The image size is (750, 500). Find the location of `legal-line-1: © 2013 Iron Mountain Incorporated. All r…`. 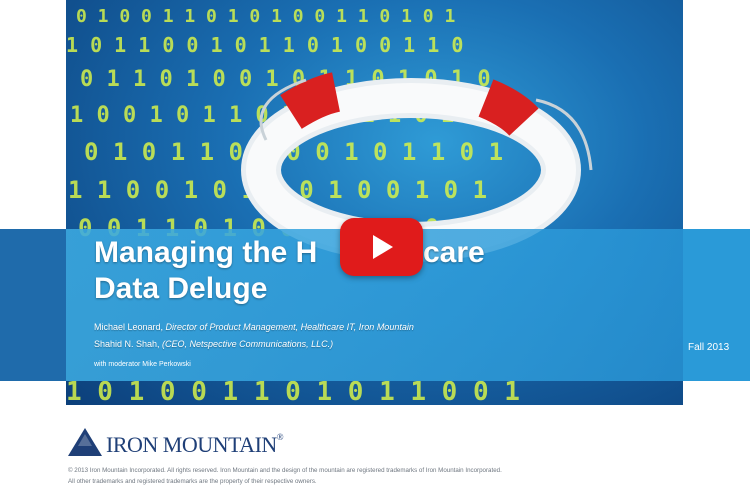

legal-line-1: © 2013 Iron Mountain Incorporated. All r… is located at coordinates (285, 470).